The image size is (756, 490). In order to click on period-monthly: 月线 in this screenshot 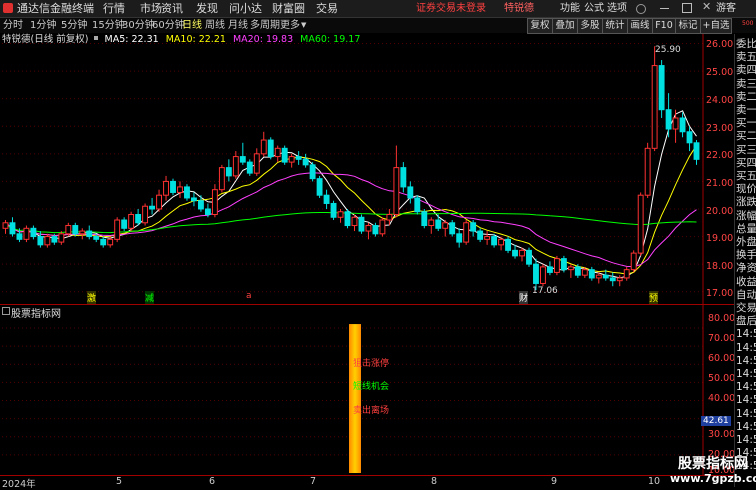, I will do `click(238, 25)`.